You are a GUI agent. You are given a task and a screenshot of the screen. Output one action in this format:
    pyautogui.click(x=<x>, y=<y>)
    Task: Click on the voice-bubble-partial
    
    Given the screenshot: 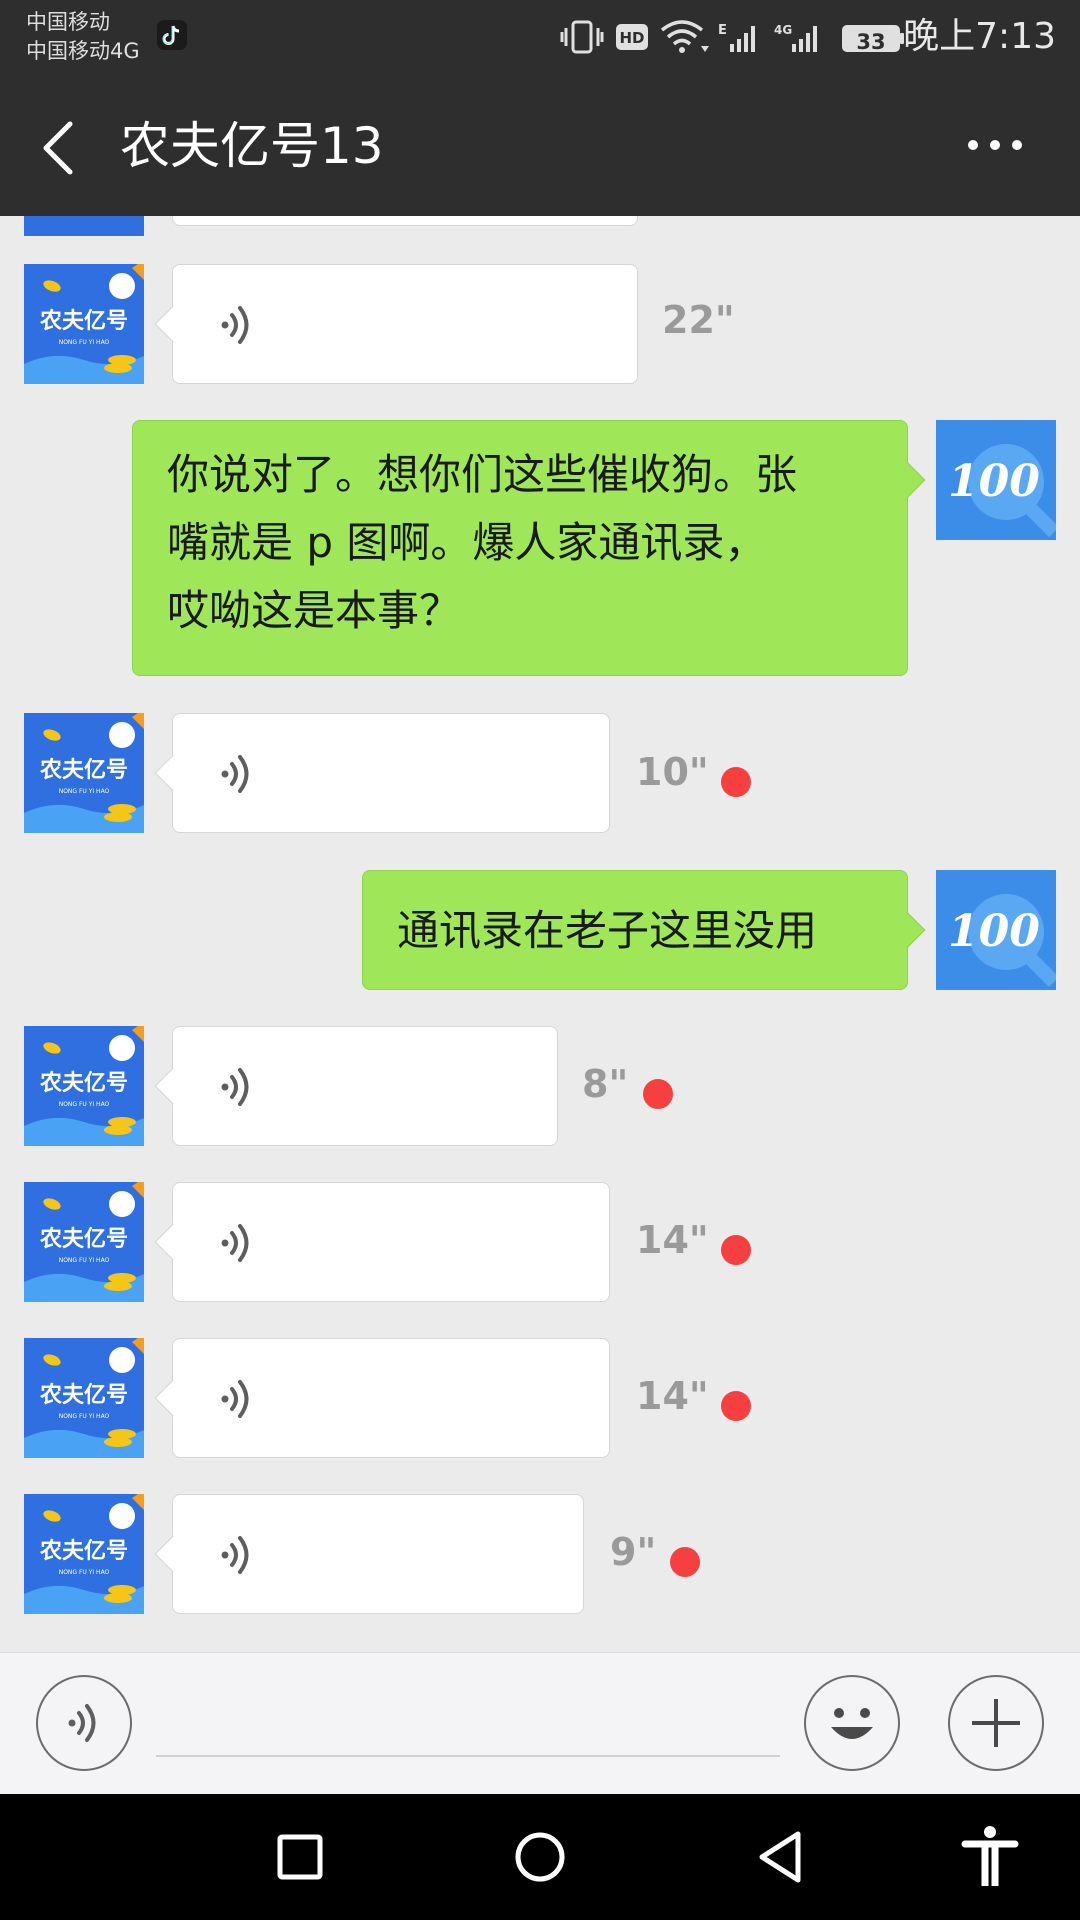 What is the action you would take?
    pyautogui.click(x=405, y=221)
    